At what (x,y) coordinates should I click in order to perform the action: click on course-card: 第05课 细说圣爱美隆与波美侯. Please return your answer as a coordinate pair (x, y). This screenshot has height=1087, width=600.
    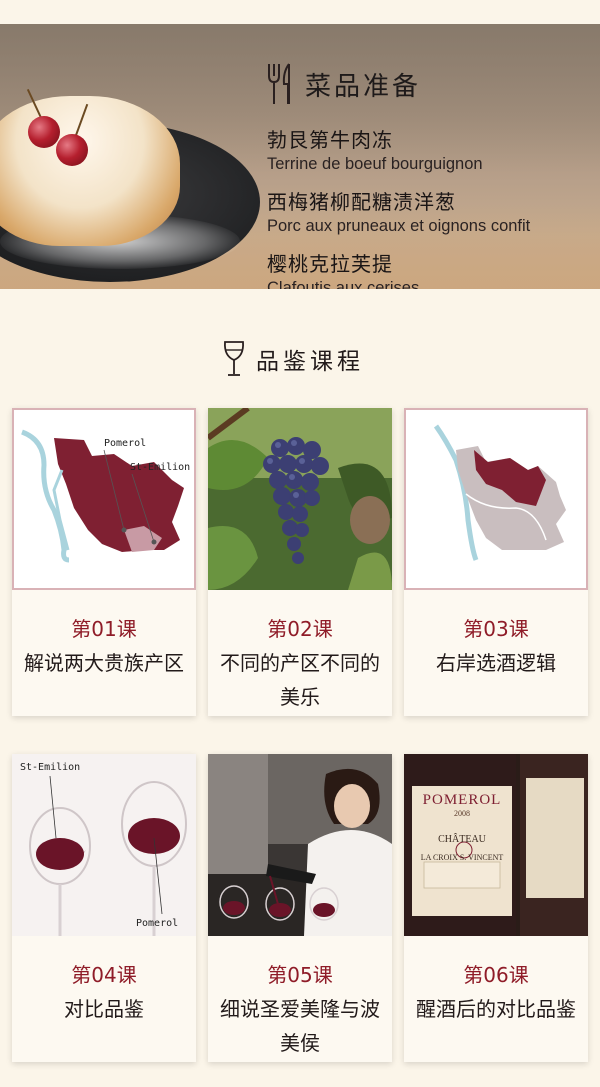
    Looking at the image, I should click on (300, 908).